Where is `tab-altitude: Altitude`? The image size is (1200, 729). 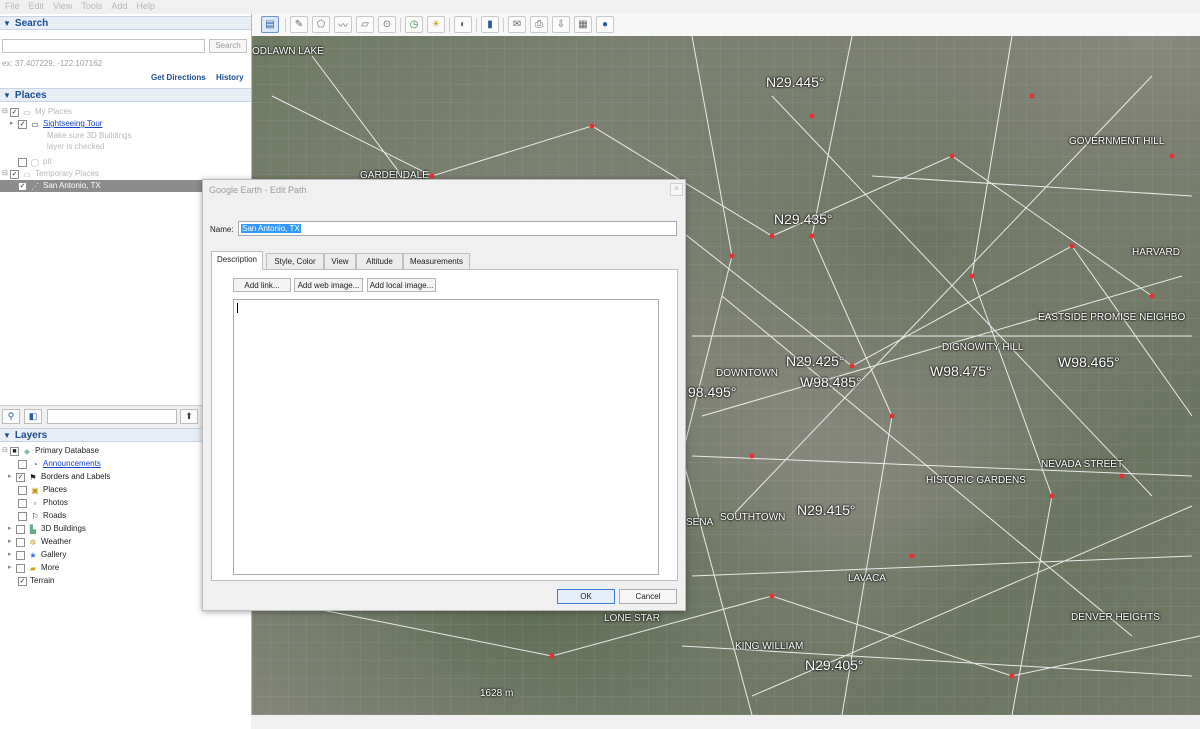 tab-altitude: Altitude is located at coordinates (379, 261).